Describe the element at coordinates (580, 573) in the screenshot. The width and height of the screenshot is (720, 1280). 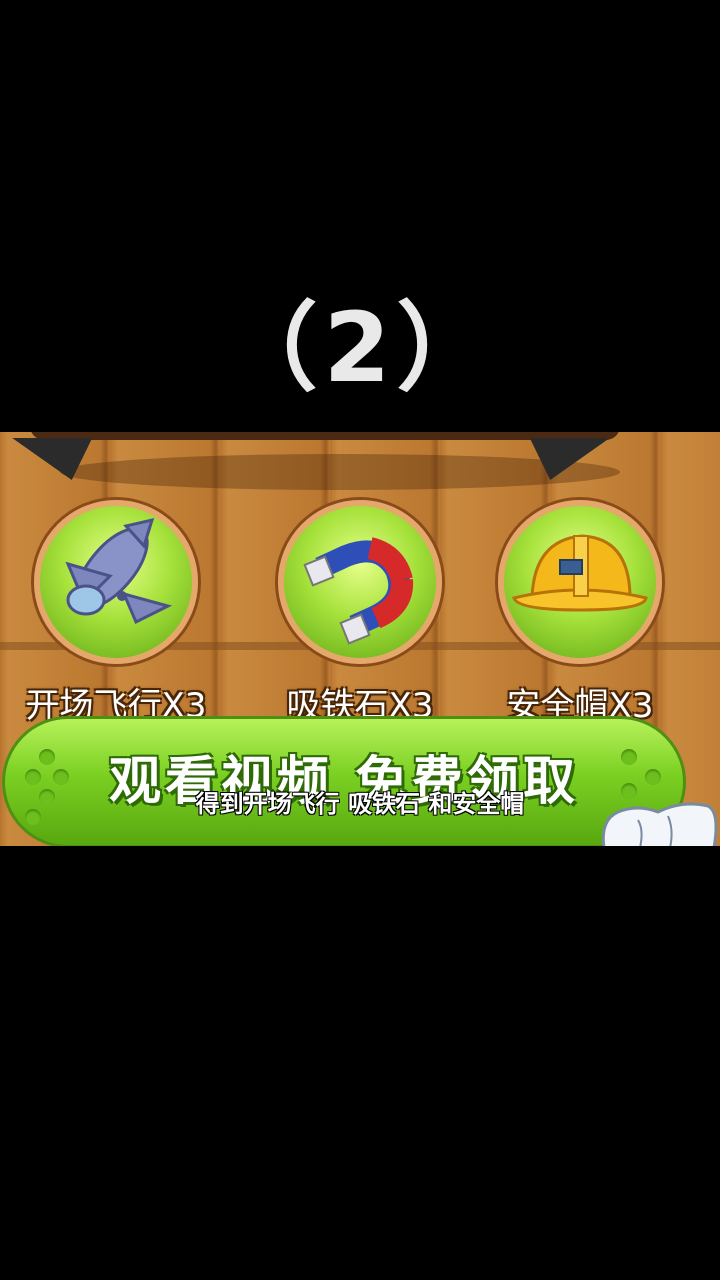
I see `helmet-icon` at that location.